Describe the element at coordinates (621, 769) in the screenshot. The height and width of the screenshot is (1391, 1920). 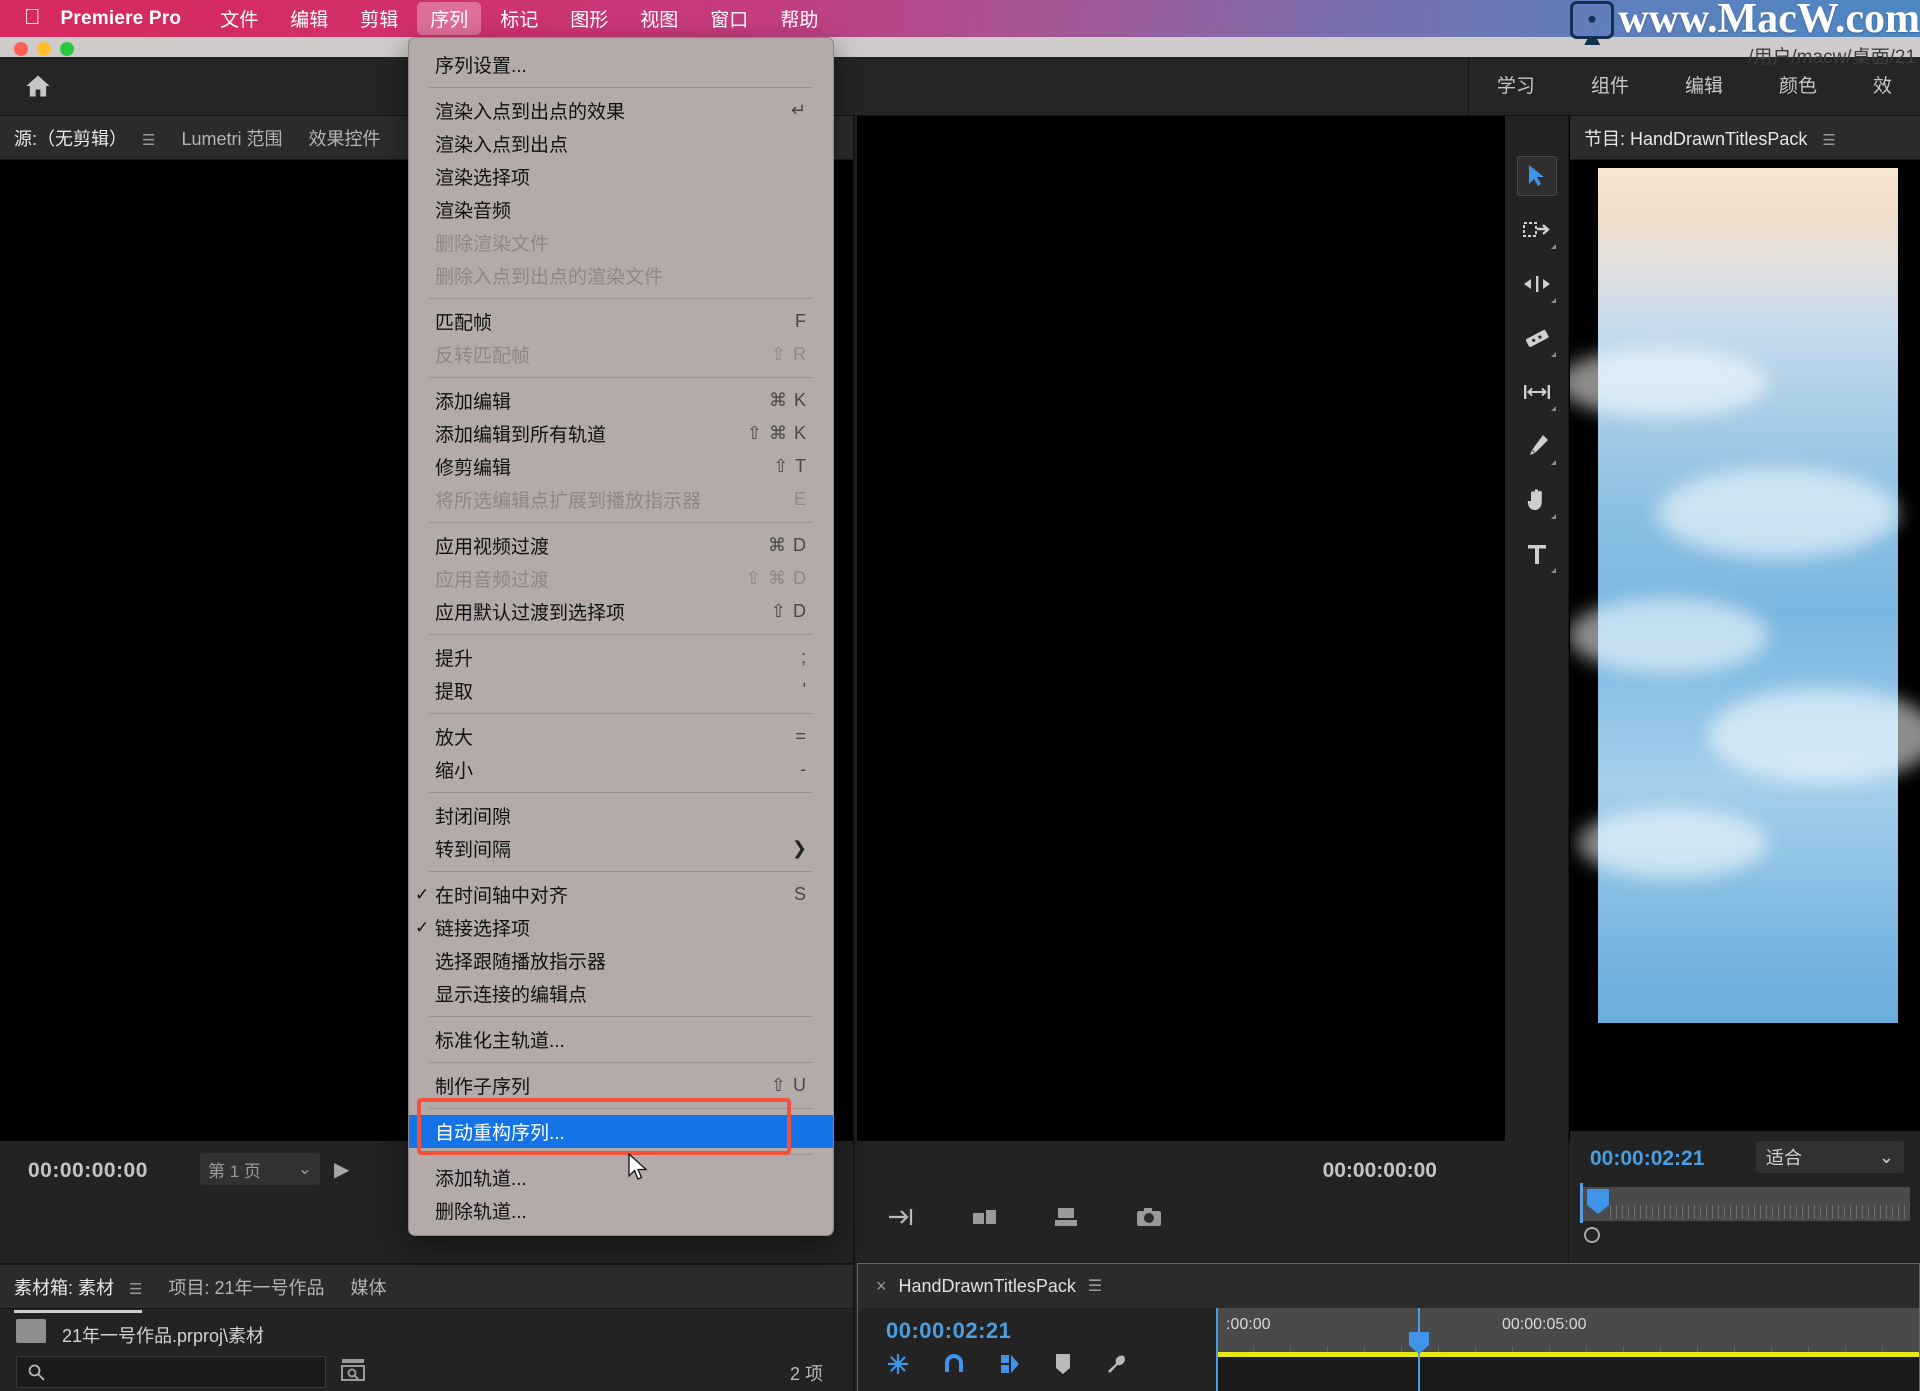
I see `menu-item-zoom-out: 缩小 -` at that location.